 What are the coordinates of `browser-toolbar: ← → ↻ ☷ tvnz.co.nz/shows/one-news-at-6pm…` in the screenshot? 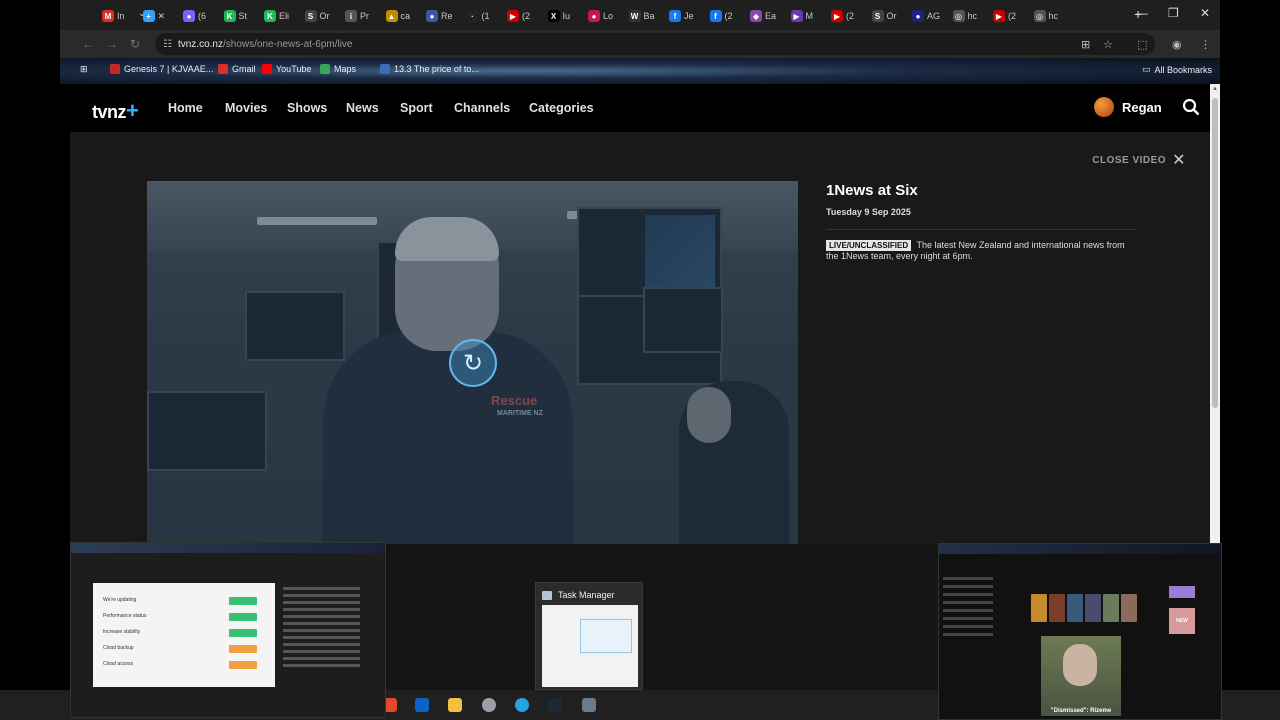 It's located at (640, 44).